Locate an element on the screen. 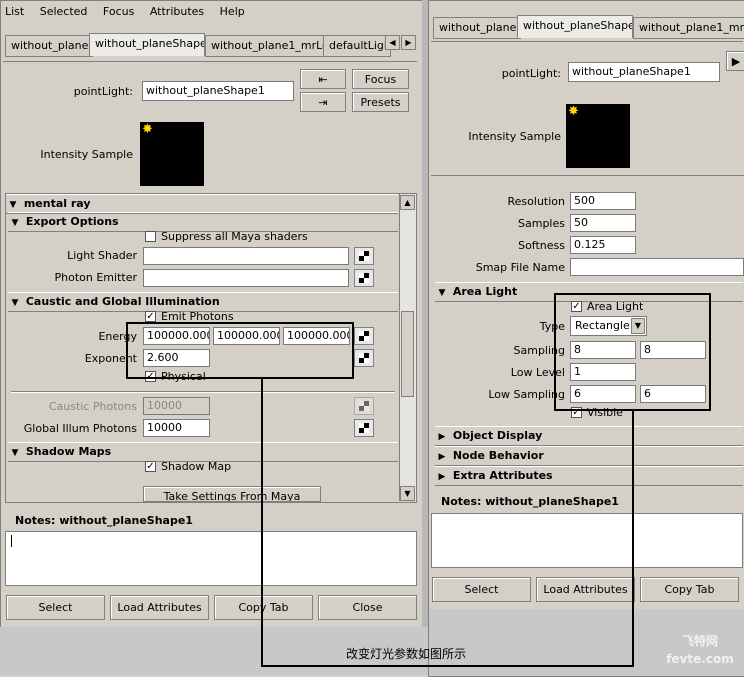 Image resolution: width=744 pixels, height=677 pixels. menu-selected: Selected is located at coordinates (64, 11).